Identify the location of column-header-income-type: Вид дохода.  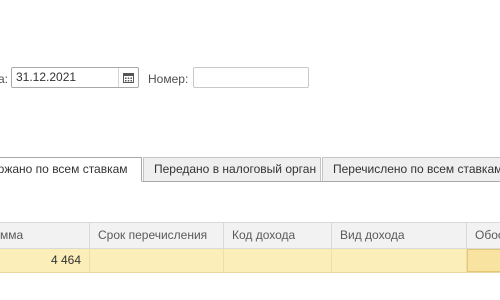
(399, 235).